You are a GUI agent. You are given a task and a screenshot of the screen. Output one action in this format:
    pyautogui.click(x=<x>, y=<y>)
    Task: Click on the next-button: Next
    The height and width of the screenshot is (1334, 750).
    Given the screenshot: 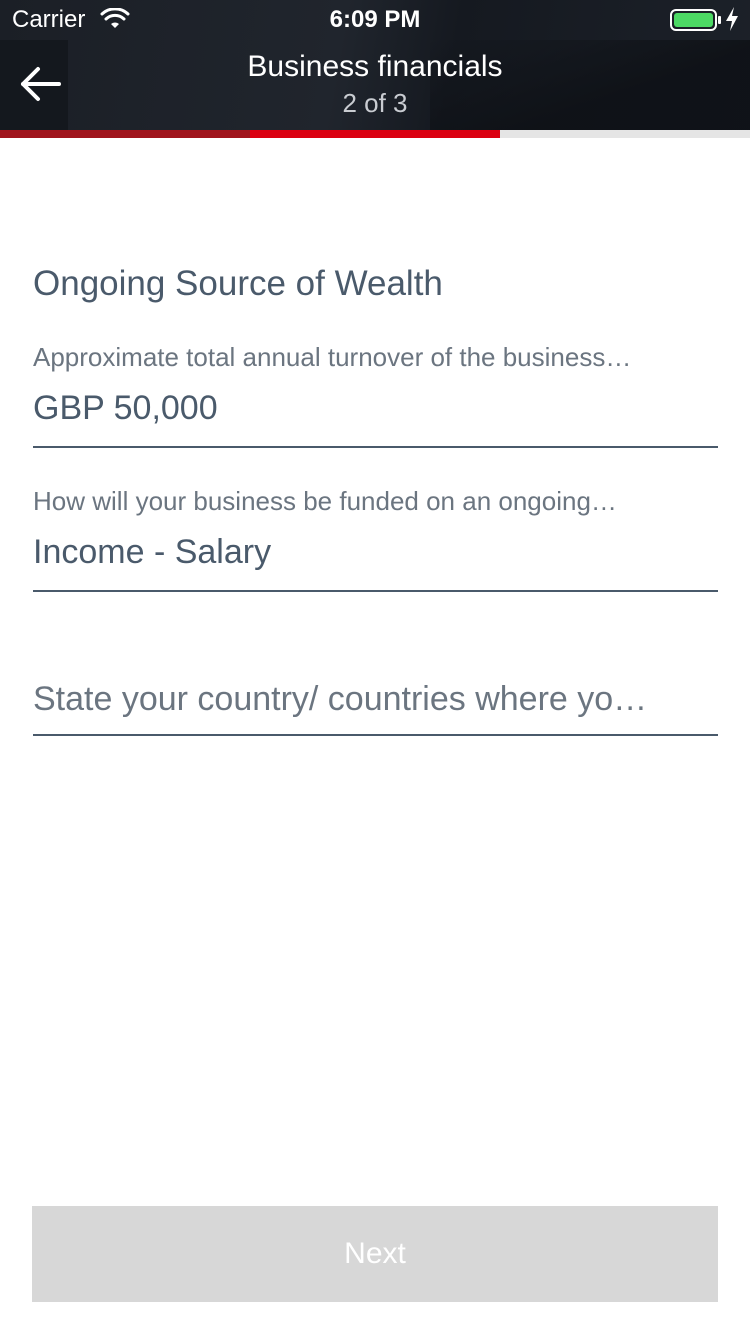 What is the action you would take?
    pyautogui.click(x=375, y=1254)
    